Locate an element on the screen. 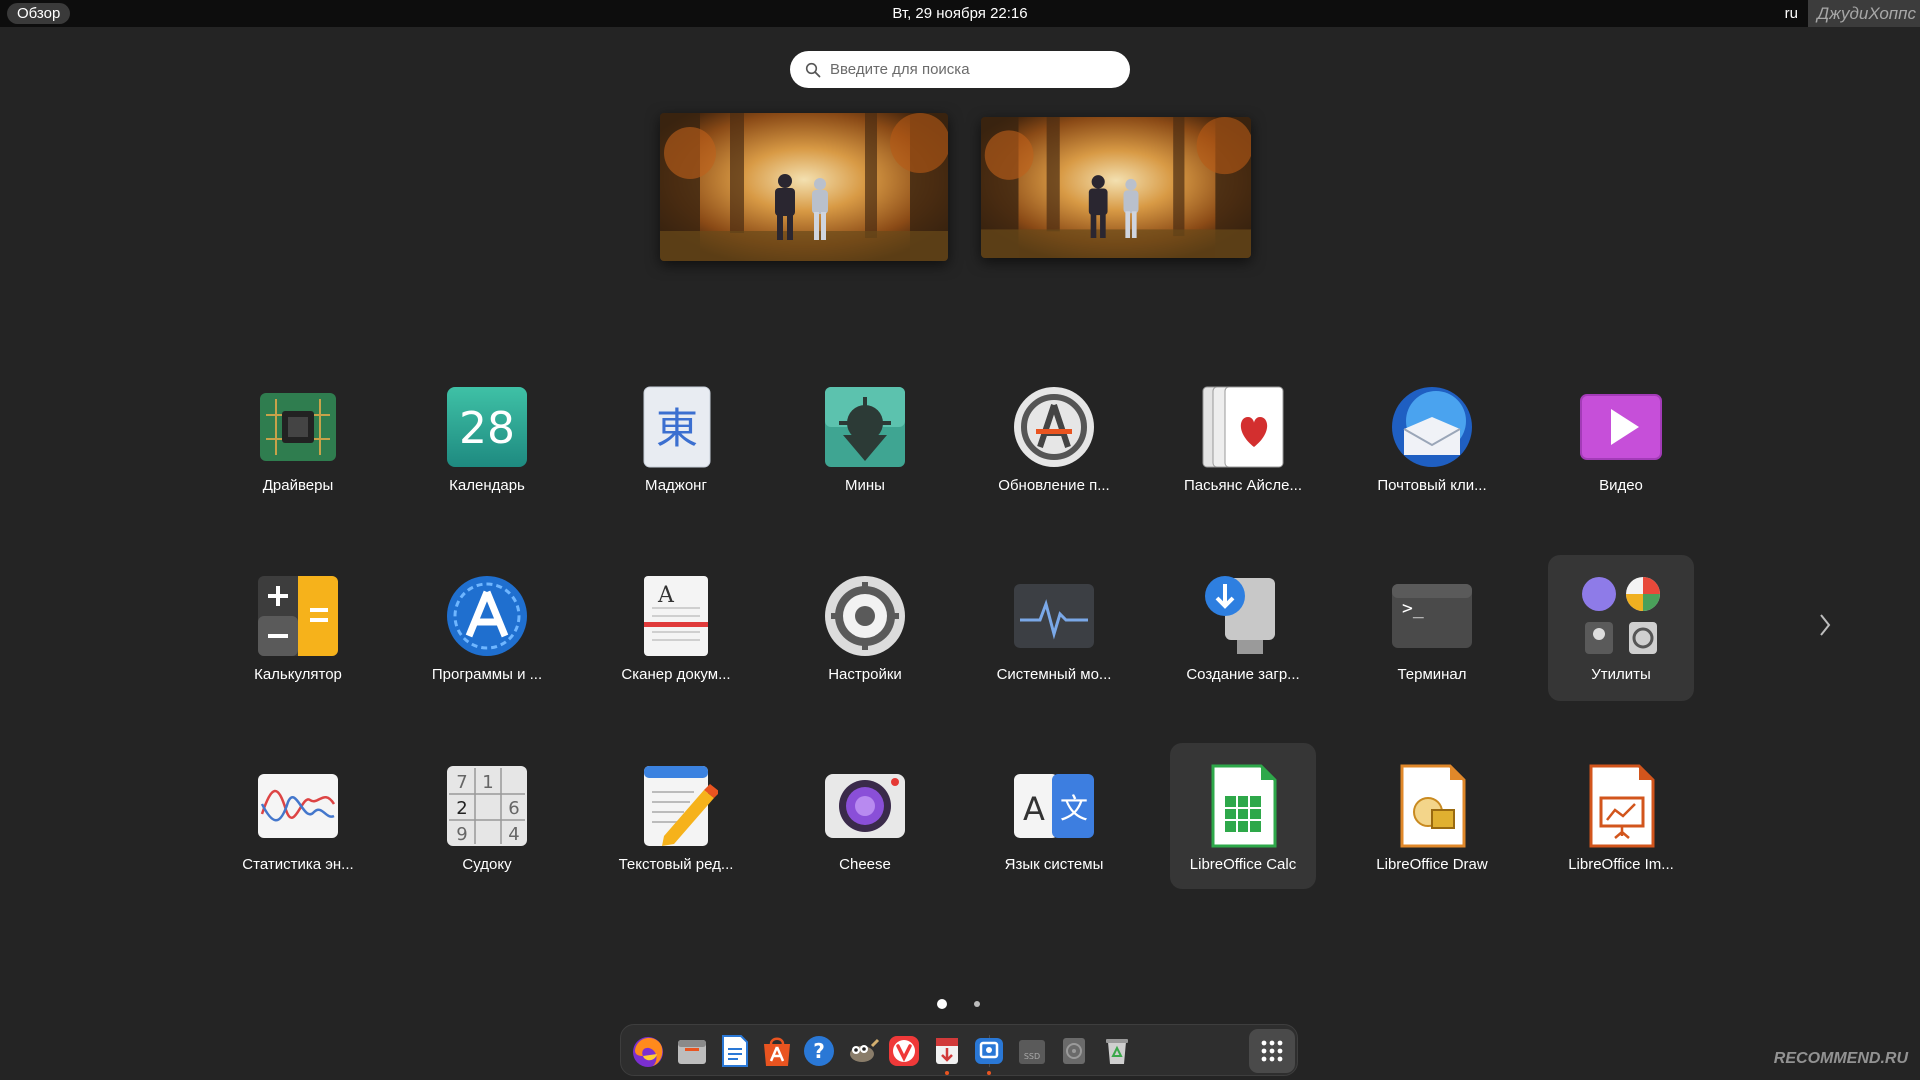 The width and height of the screenshot is (1920, 1080). show-apps-button is located at coordinates (1272, 1051).